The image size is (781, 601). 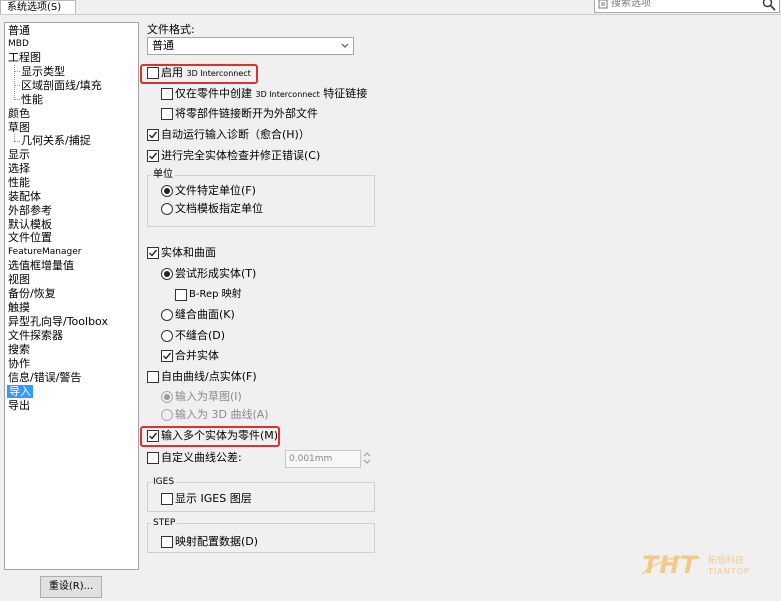 I want to click on import-as-sketch-label: 输入为草图(I), so click(x=208, y=396).